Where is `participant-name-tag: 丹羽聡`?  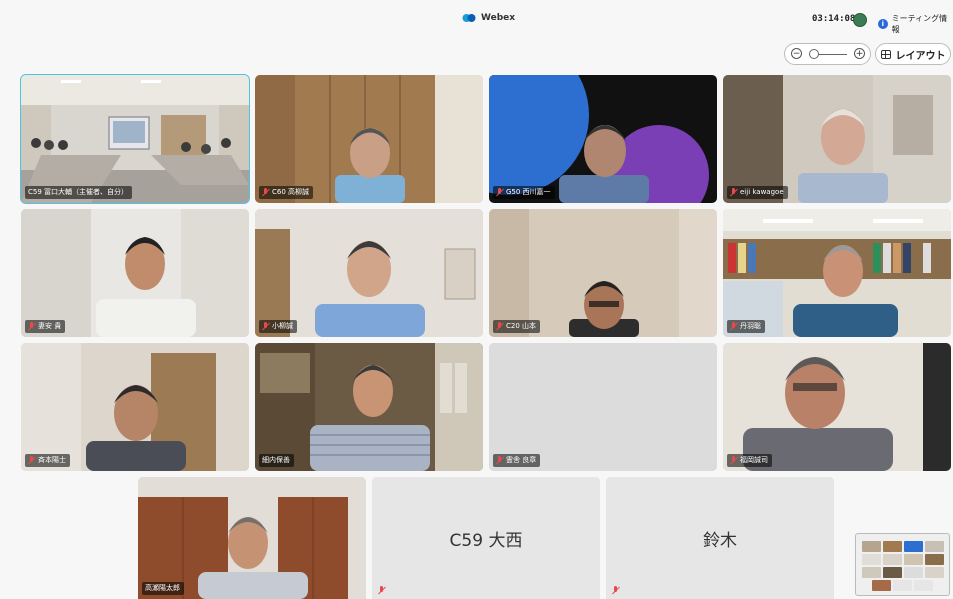
participant-name-tag: 丹羽聡 is located at coordinates (746, 326).